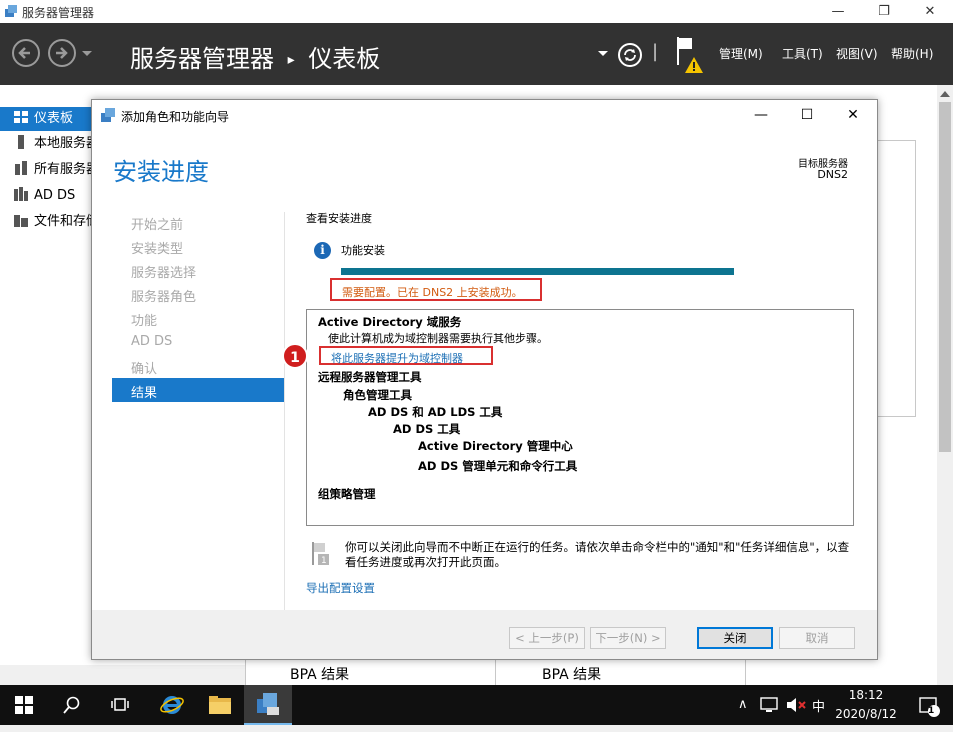  What do you see at coordinates (46, 375) in the screenshot?
I see `sidebar: 仪表板 本地服务器 所有服务器 AD DS 文件和存储服务` at bounding box center [46, 375].